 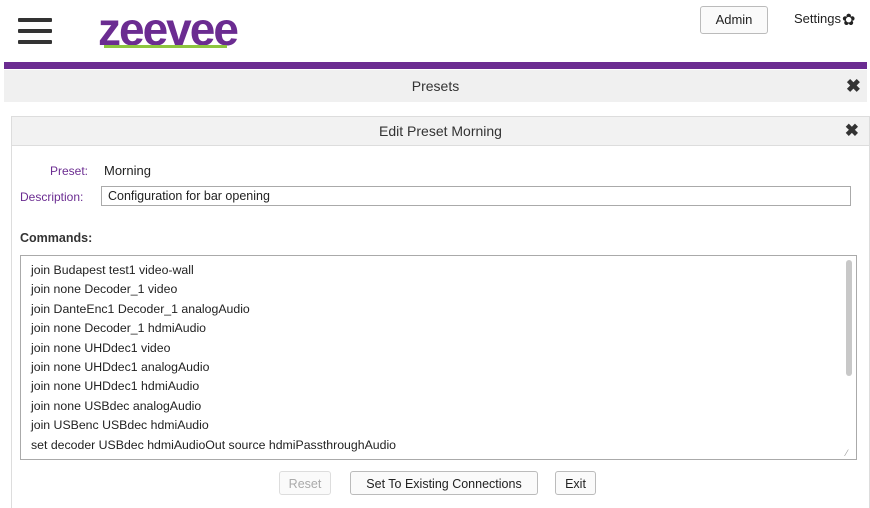 I want to click on settings-button: Settings✿, so click(x=824, y=20).